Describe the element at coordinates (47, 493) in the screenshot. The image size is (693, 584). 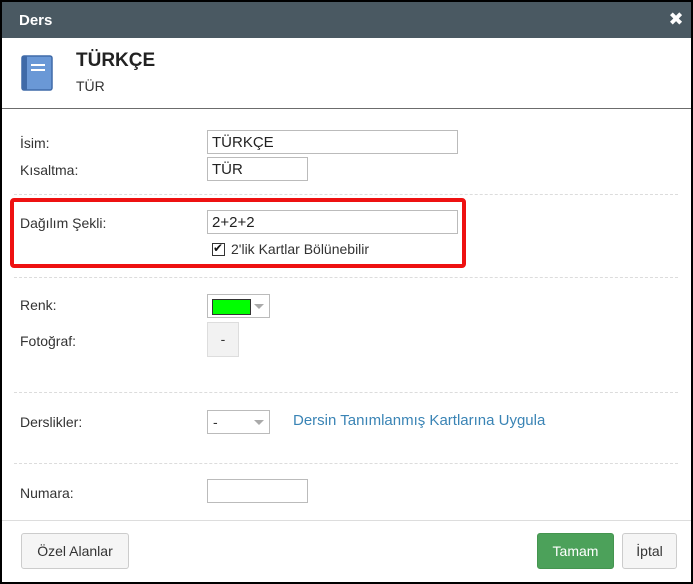
I see `numara-label: Numara:` at that location.